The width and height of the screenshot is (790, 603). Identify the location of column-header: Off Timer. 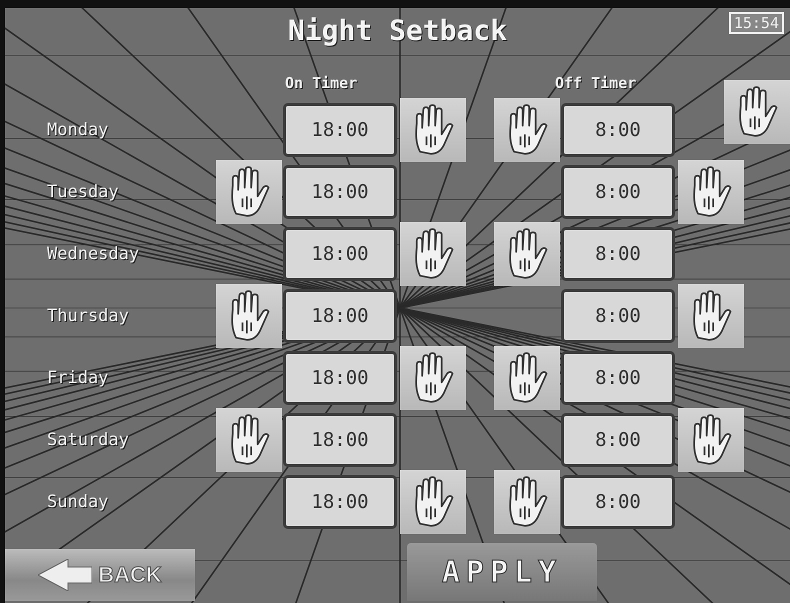
(596, 83).